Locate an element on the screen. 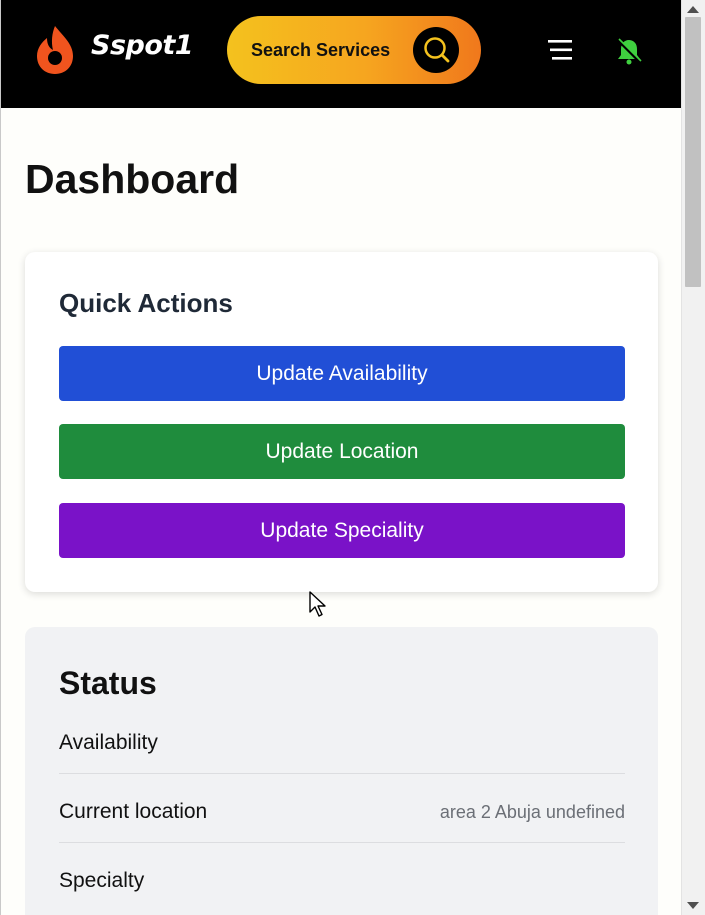 Image resolution: width=705 pixels, height=915 pixels. bell-off-icon is located at coordinates (629, 51).